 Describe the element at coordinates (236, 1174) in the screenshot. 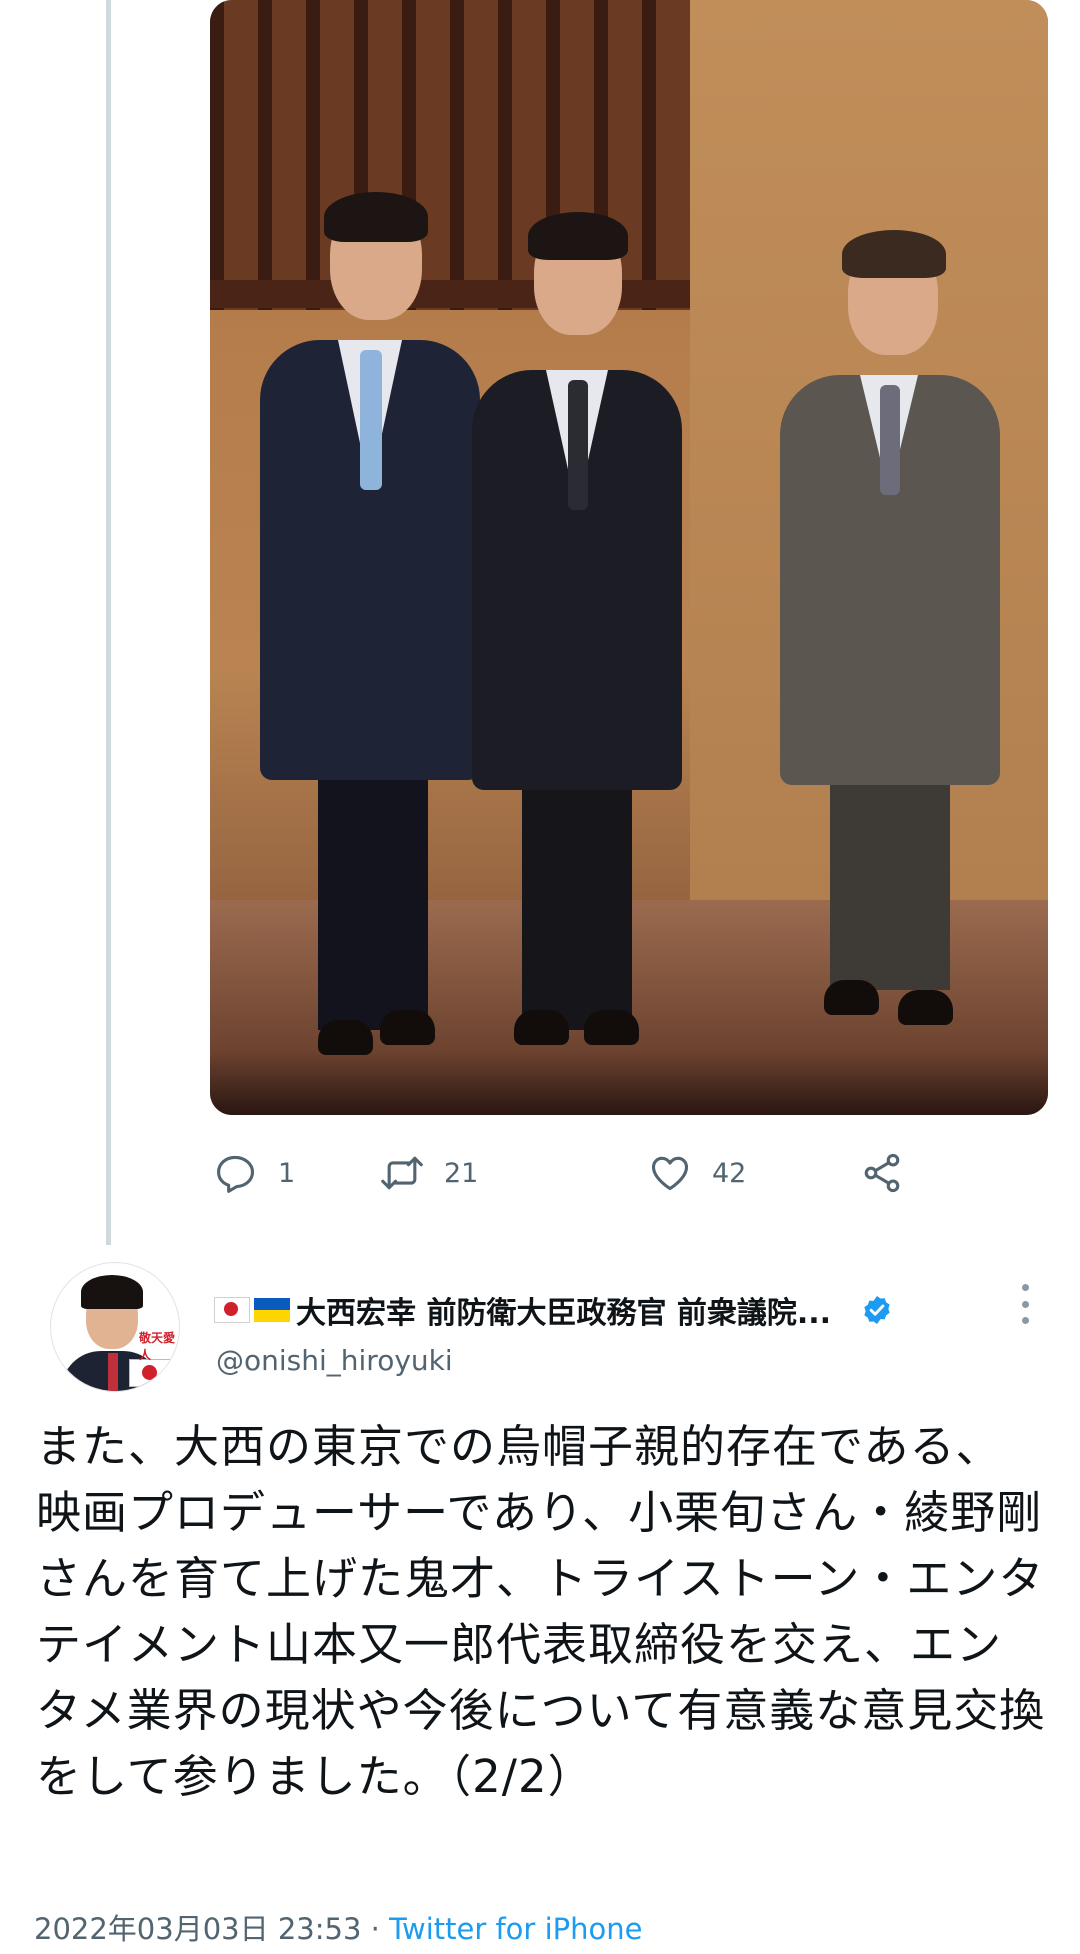

I see `reply-icon` at that location.